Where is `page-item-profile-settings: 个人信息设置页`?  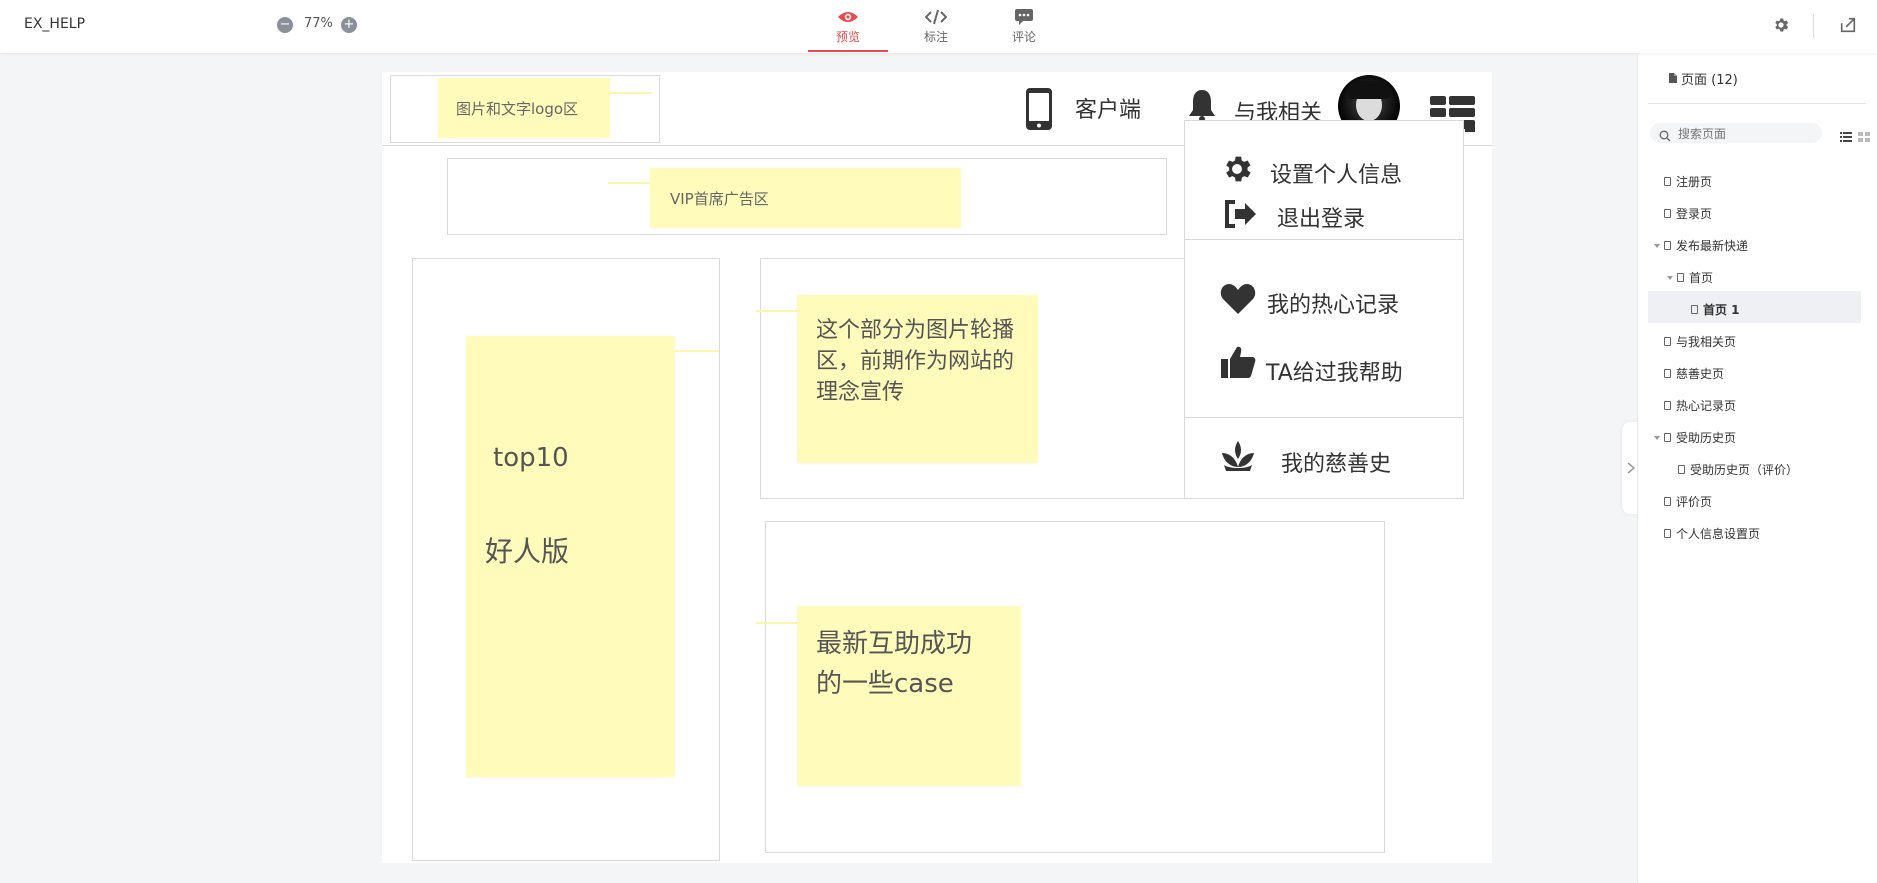
page-item-profile-settings: 个人信息设置页 is located at coordinates (1712, 533).